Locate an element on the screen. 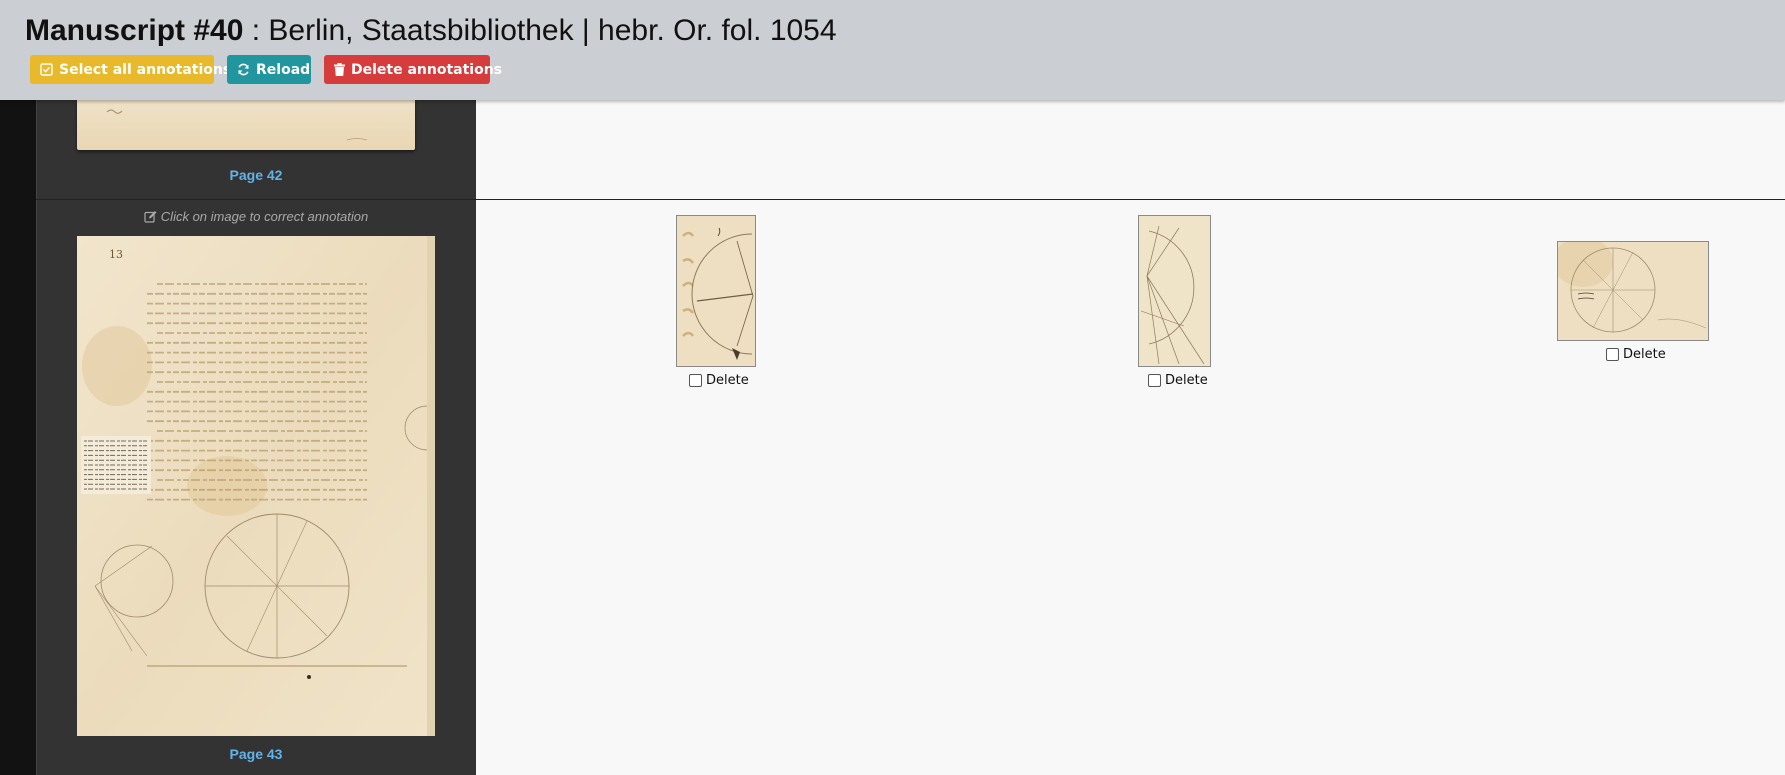 The height and width of the screenshot is (775, 1785). page-42-image is located at coordinates (246, 125).